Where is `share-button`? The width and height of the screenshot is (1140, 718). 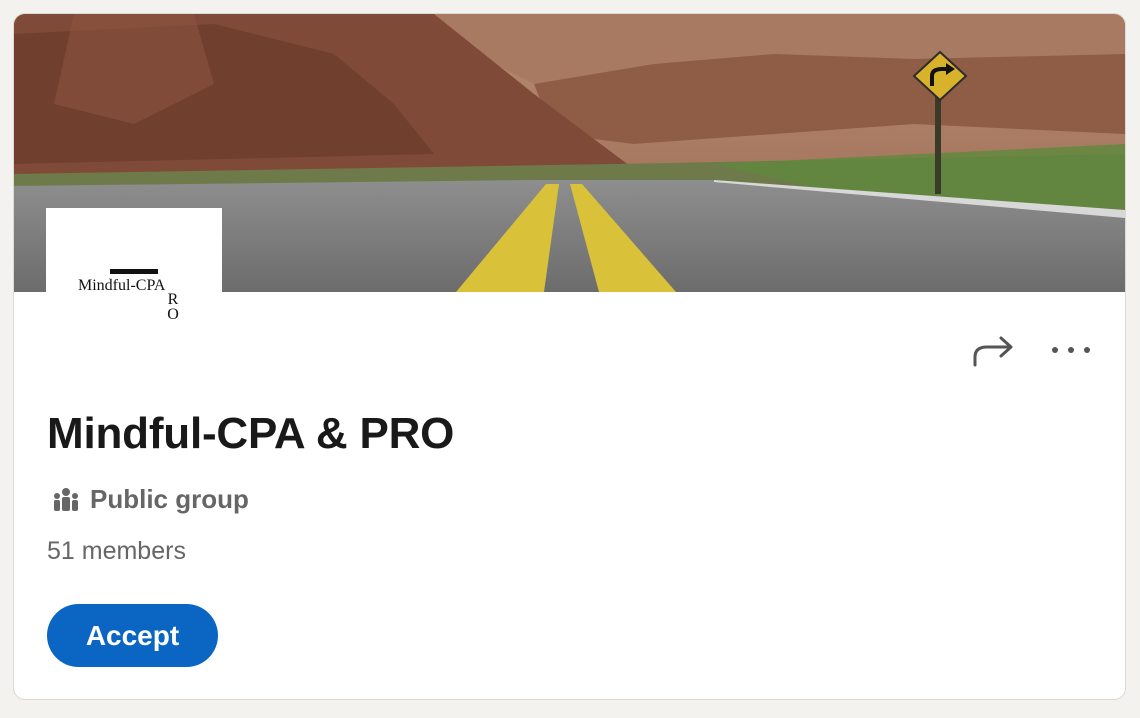 share-button is located at coordinates (993, 350).